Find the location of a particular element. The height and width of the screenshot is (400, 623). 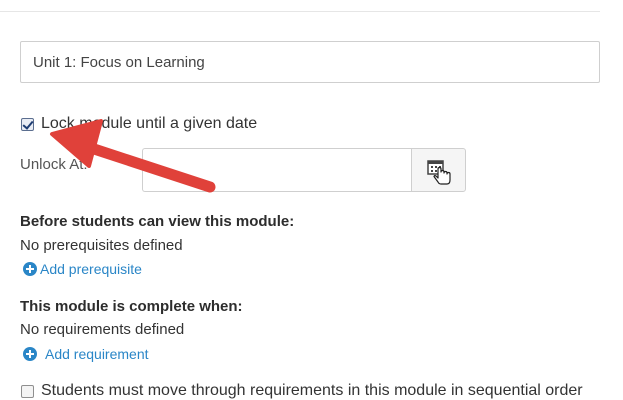

add-prerequisite-label: Add prerequisite is located at coordinates (91, 269).